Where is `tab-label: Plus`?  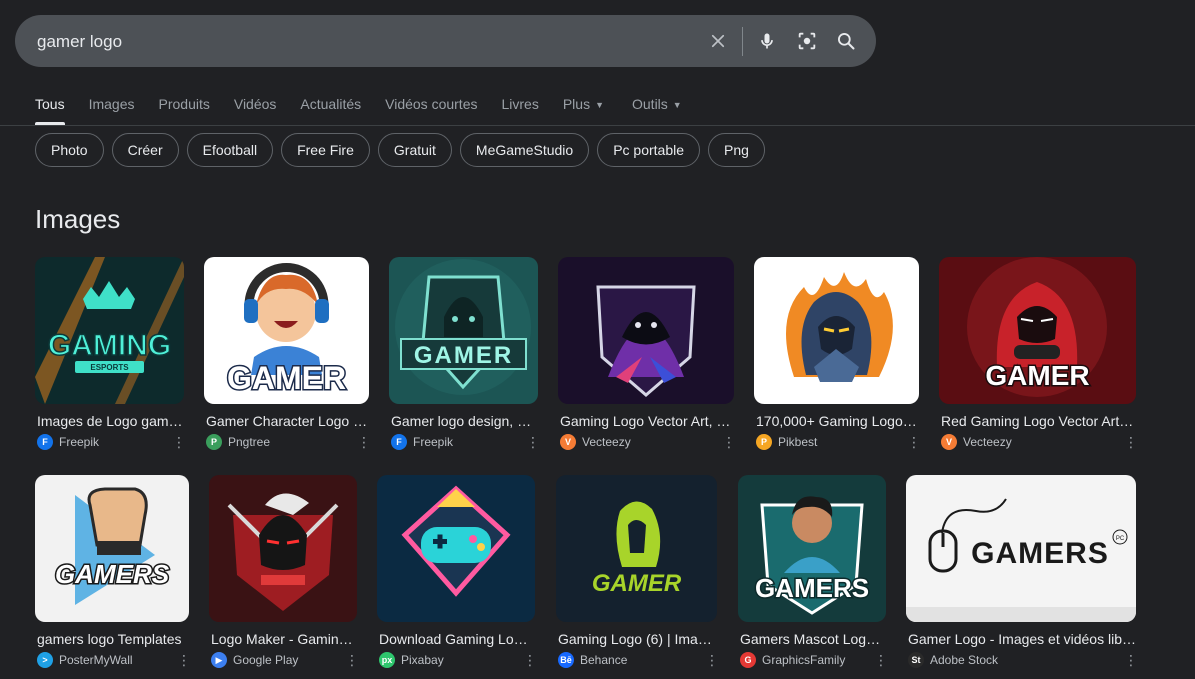
tab-label: Plus is located at coordinates (576, 104).